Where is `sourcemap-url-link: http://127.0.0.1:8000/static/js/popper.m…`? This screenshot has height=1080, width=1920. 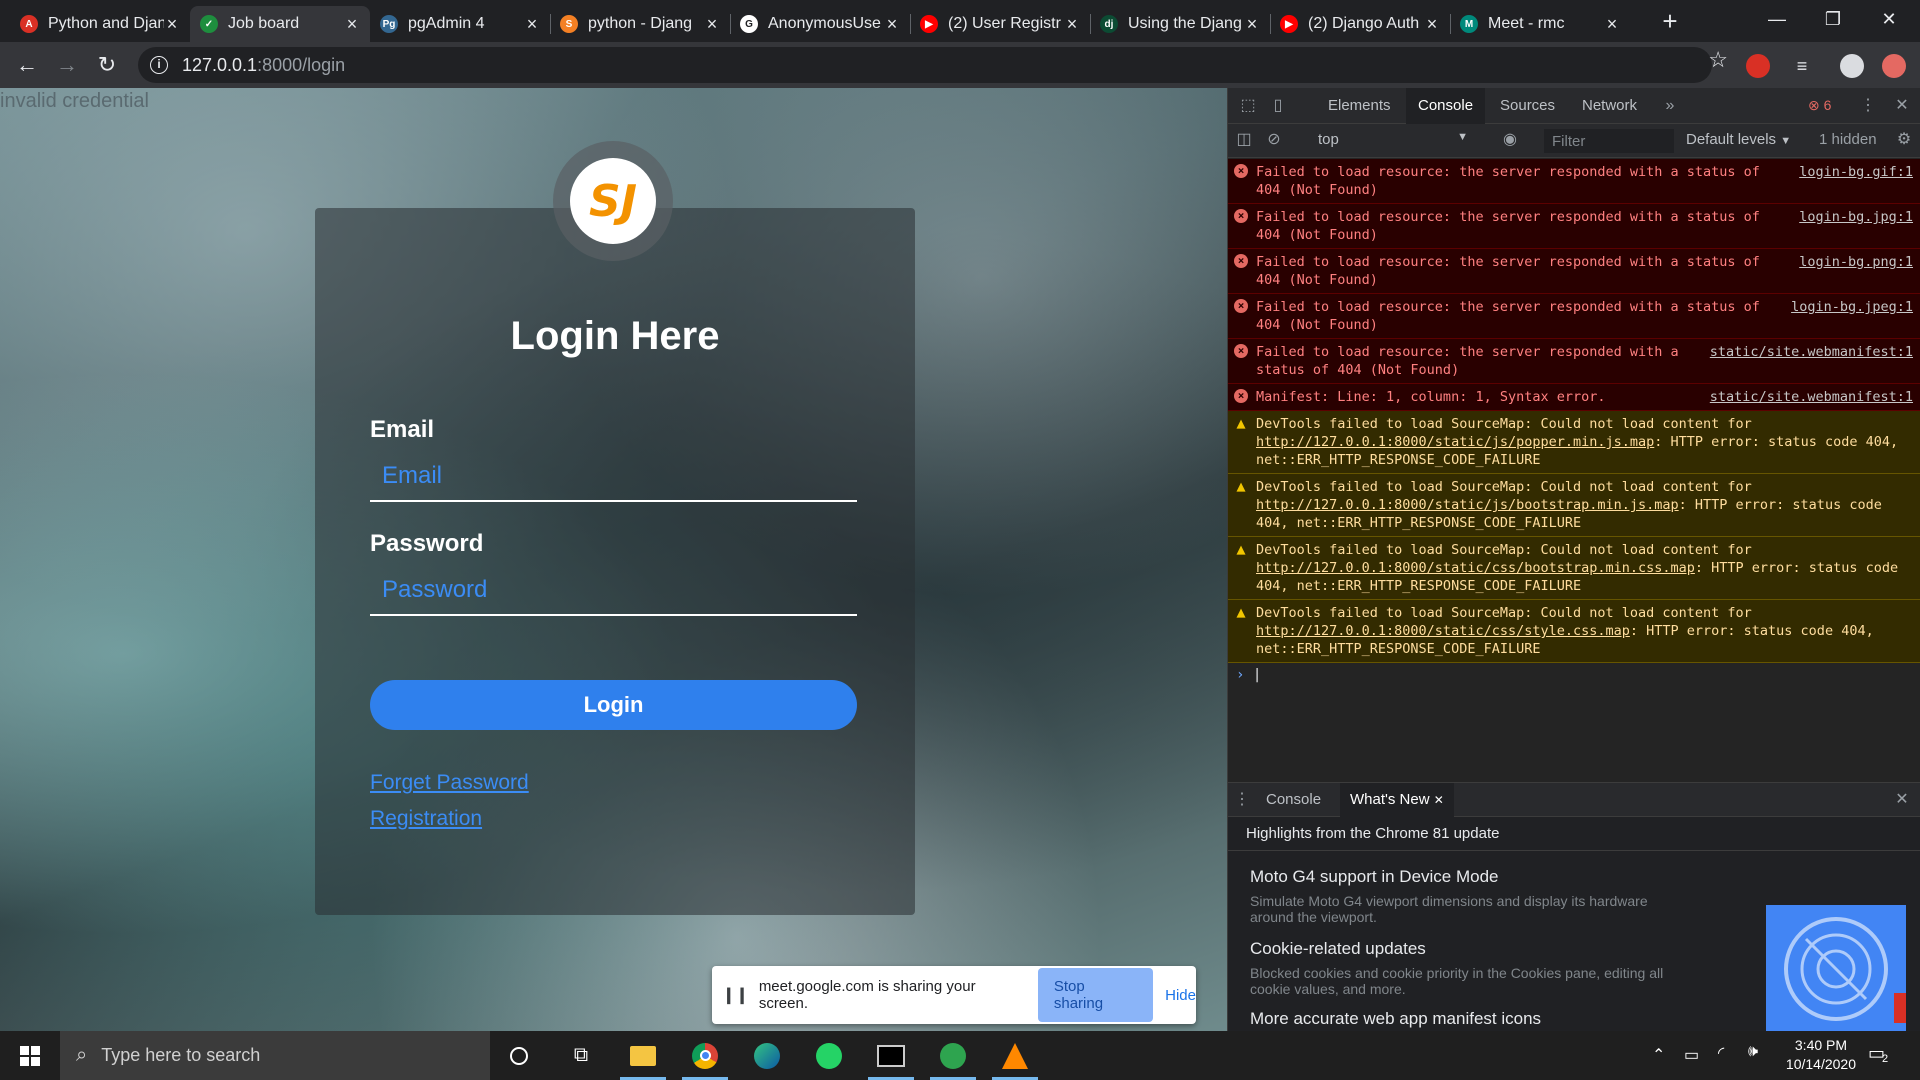
sourcemap-url-link: http://127.0.0.1:8000/static/js/popper.m… is located at coordinates (1455, 442).